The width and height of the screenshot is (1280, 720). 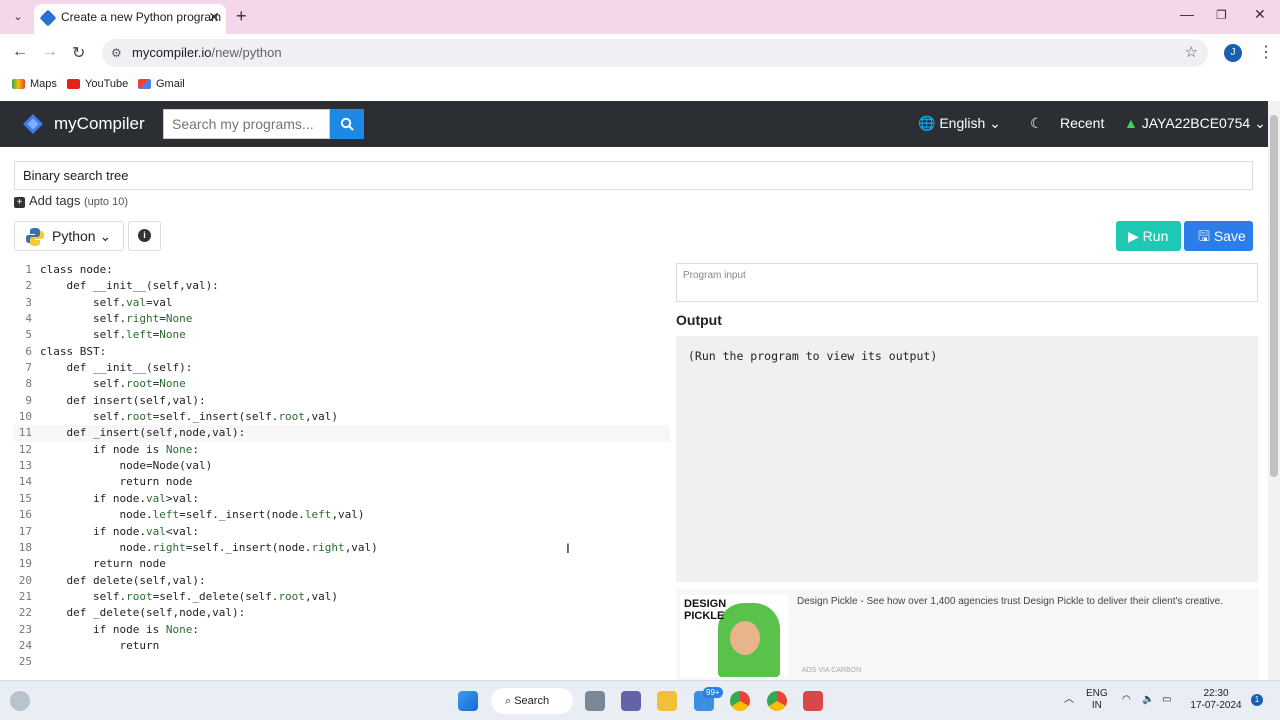 What do you see at coordinates (189, 417) in the screenshot?
I see `code-text: self.root=self._insert(self.root,val)` at bounding box center [189, 417].